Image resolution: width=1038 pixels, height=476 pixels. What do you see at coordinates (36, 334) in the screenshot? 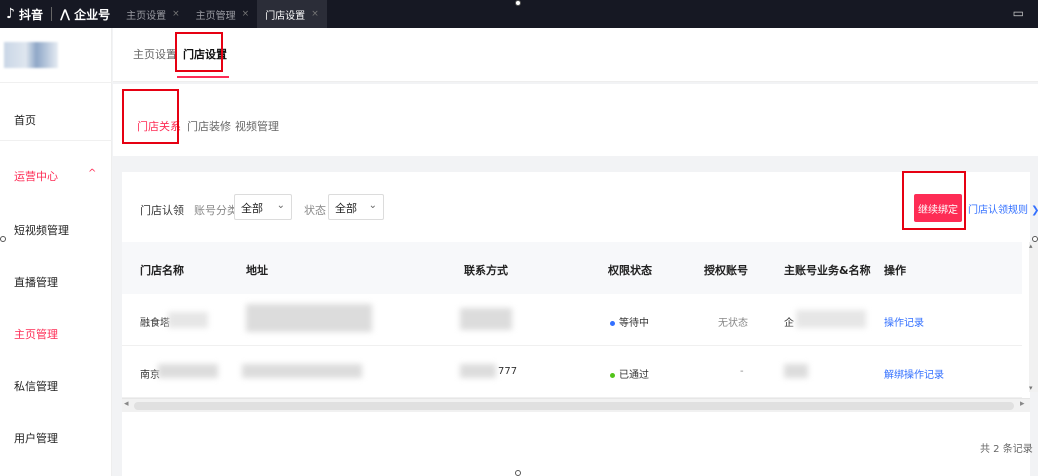
I see `sidebar-item-homepage: 主页管理` at bounding box center [36, 334].